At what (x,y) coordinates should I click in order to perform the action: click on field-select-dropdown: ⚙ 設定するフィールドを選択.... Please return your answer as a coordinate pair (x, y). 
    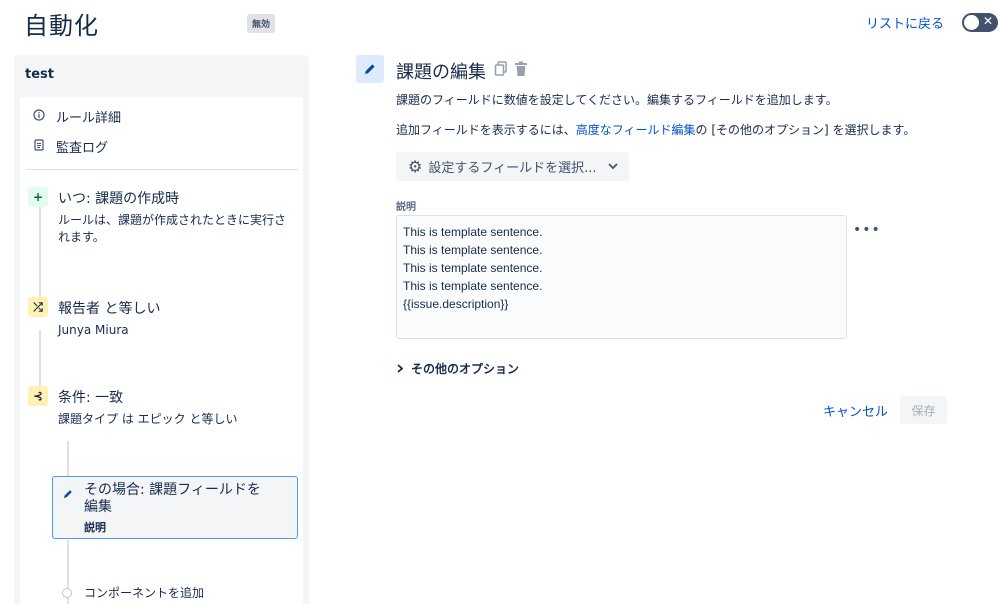
    Looking at the image, I should click on (512, 166).